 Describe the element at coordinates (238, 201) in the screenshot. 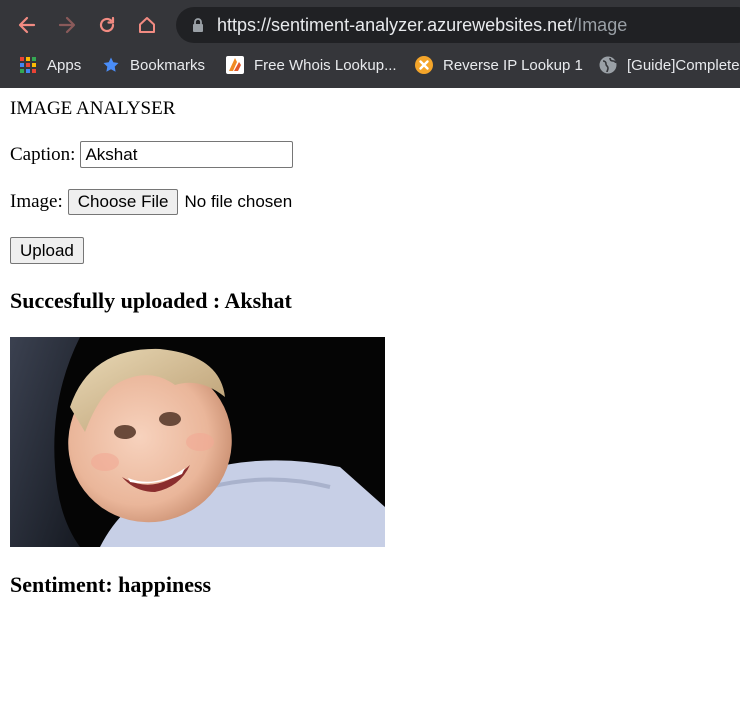

I see `file-status-text: No file chosen` at that location.